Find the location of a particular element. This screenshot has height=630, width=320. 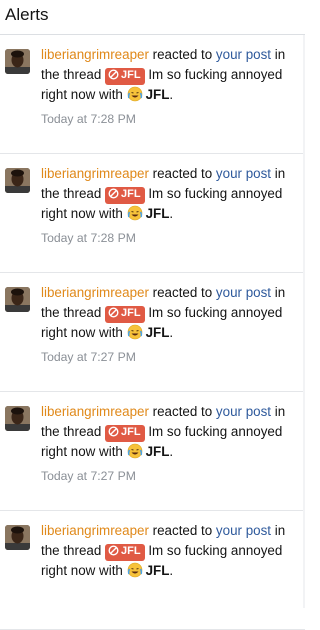

page-title: Alerts is located at coordinates (27, 14).